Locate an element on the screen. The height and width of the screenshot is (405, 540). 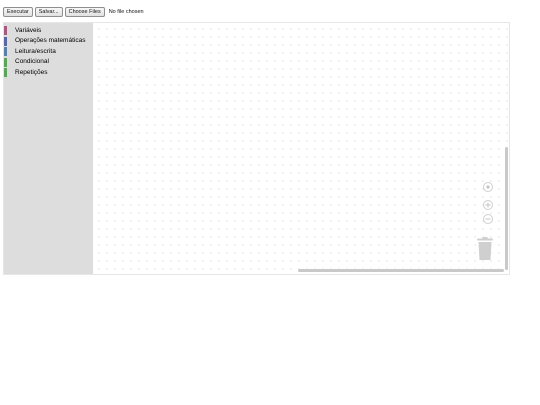
plus-icon is located at coordinates (488, 205).